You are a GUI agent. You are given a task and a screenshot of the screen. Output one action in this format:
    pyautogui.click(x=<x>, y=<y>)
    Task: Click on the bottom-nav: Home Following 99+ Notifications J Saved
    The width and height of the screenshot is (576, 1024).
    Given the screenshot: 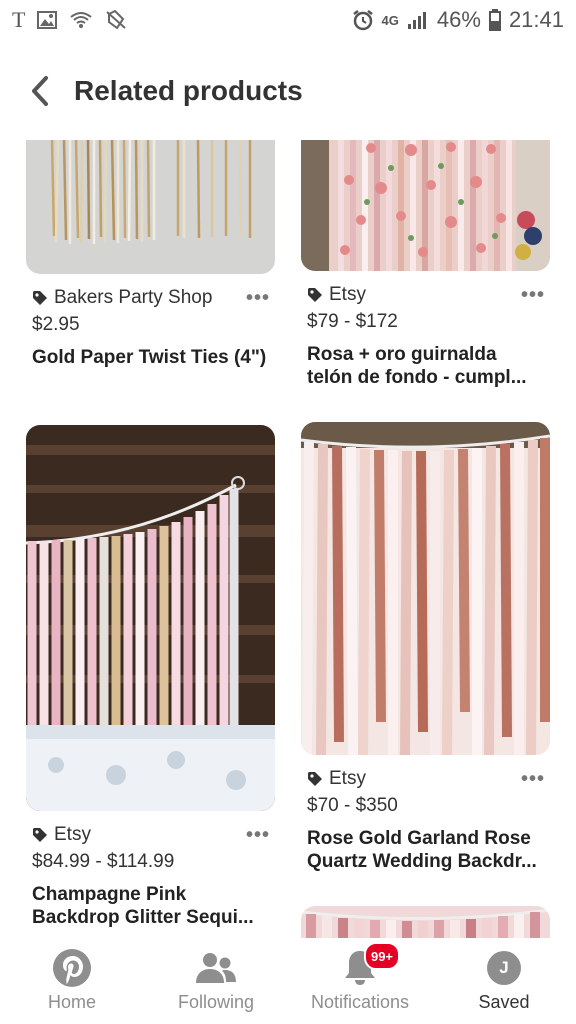 What is the action you would take?
    pyautogui.click(x=288, y=981)
    